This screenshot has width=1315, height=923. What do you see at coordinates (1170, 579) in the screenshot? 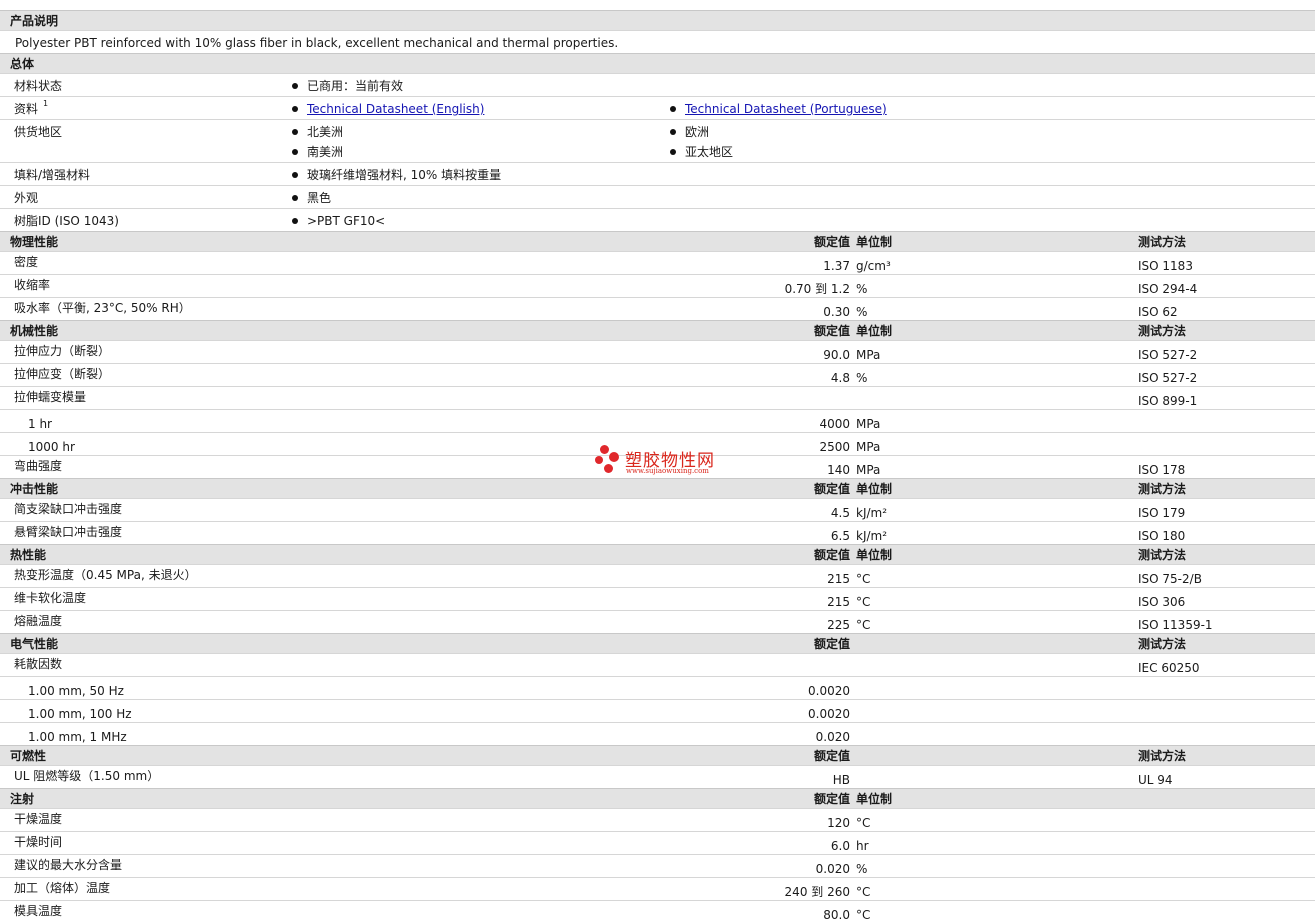
I see `test-method: ISO 75-2/B` at bounding box center [1170, 579].